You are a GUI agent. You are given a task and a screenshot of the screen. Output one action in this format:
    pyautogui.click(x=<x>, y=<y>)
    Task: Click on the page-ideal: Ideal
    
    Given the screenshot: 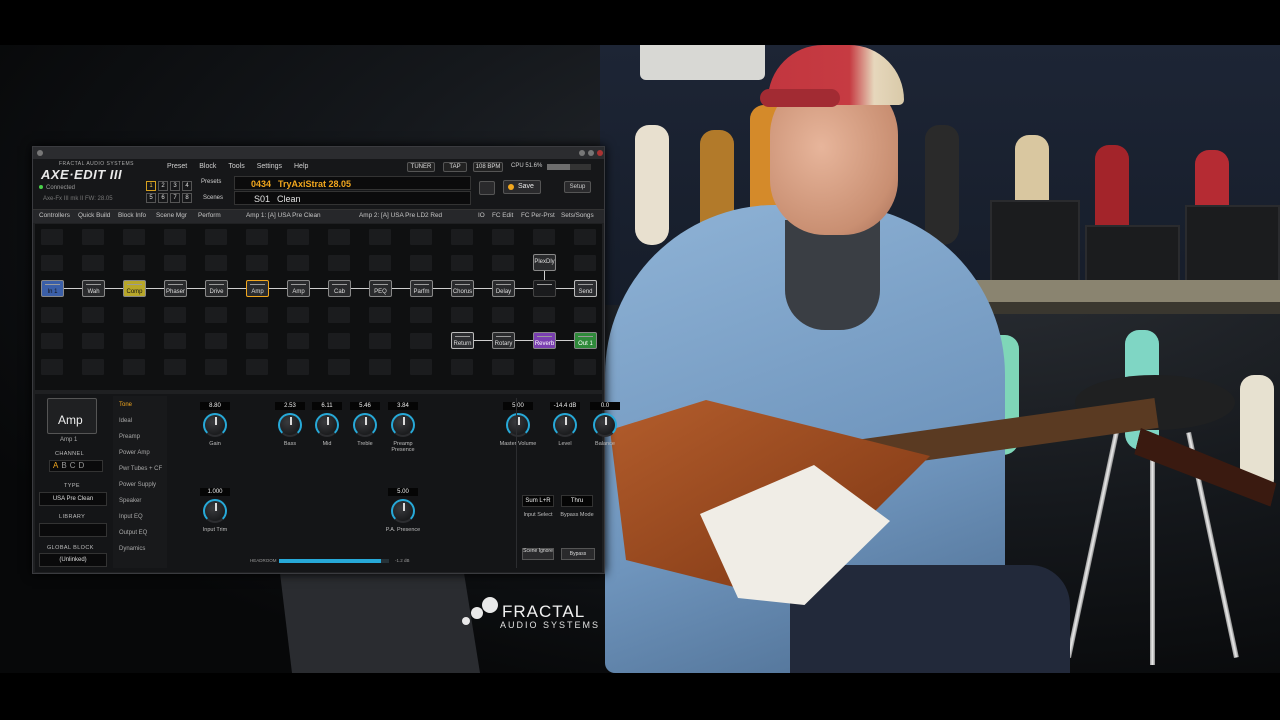 What is the action you would take?
    pyautogui.click(x=125, y=421)
    